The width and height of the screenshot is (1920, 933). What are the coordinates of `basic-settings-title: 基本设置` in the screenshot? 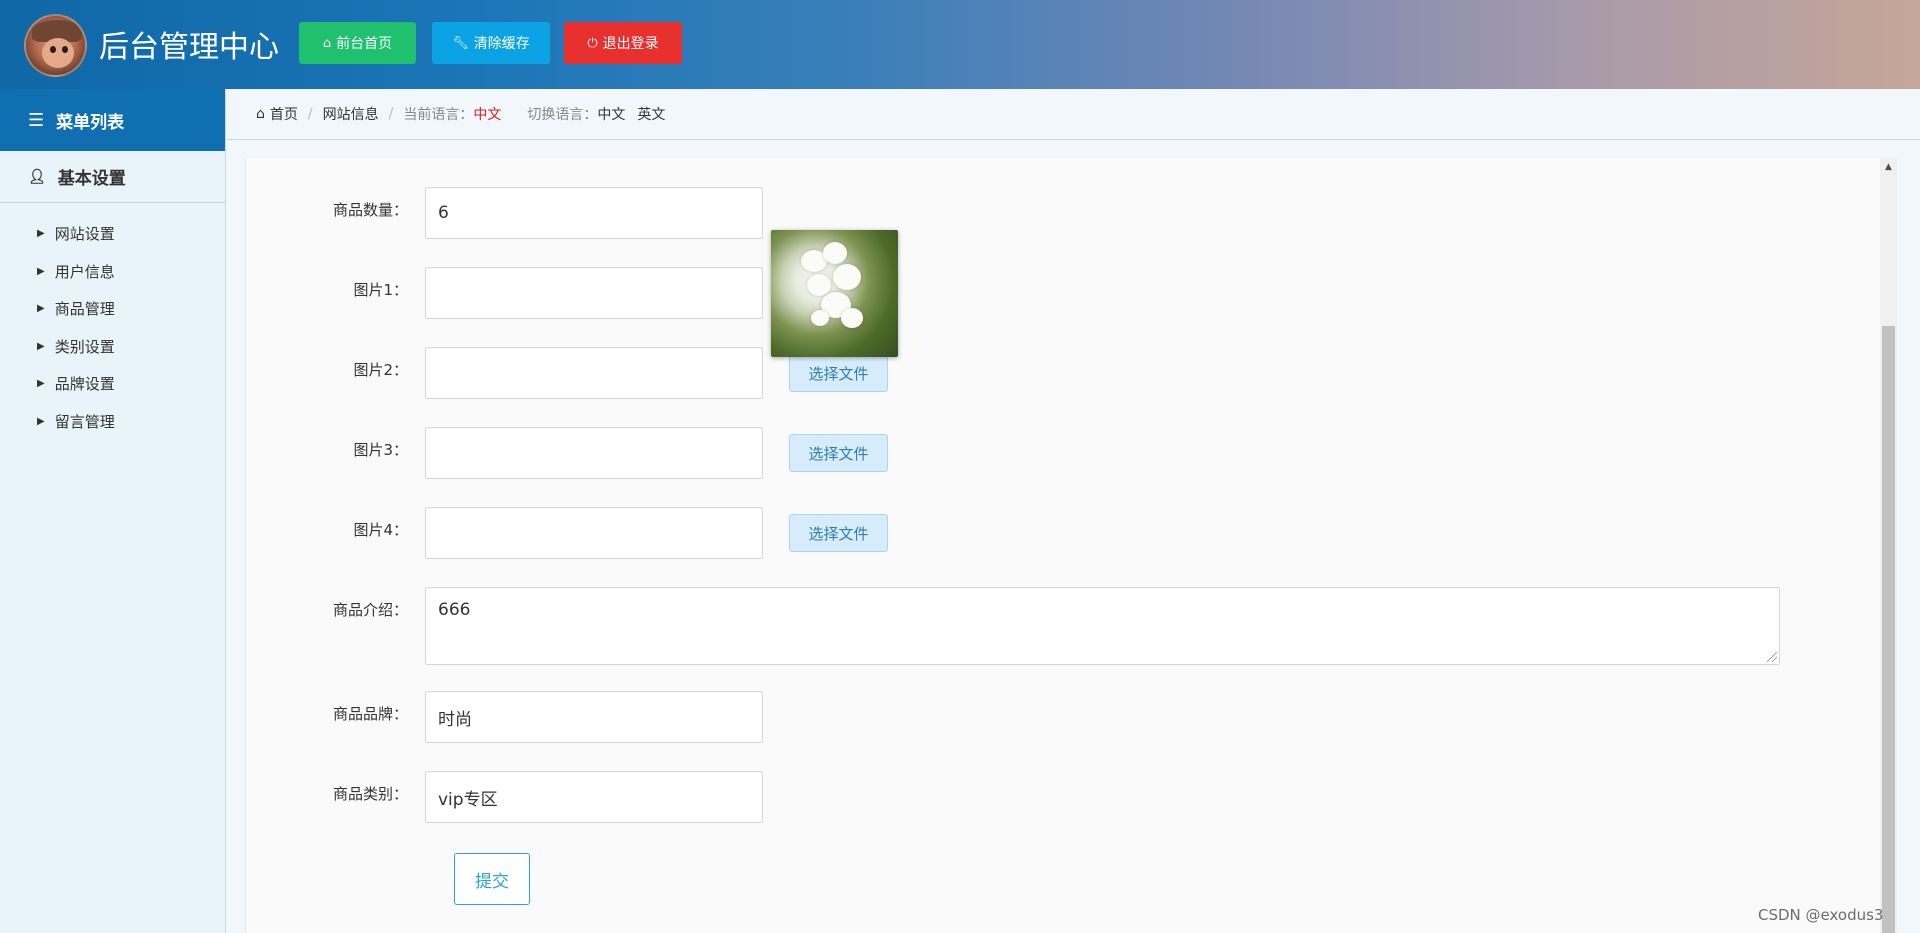 It's located at (91, 179).